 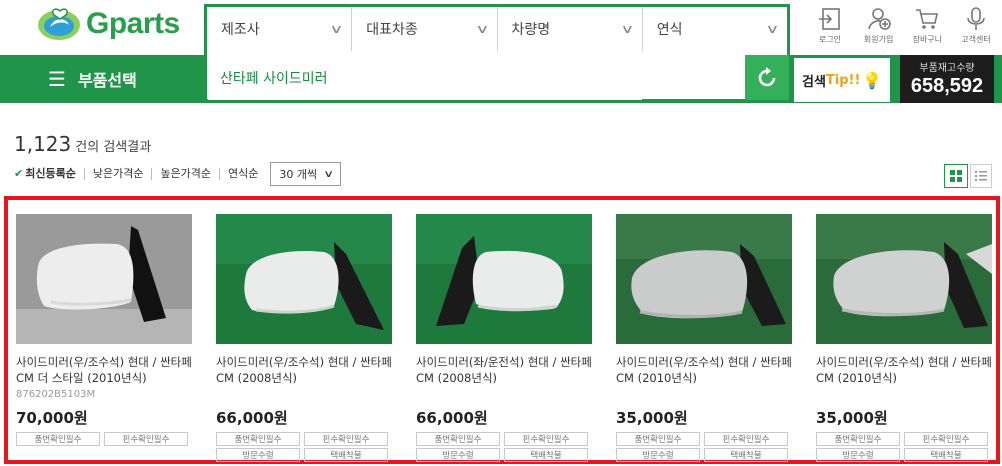 What do you see at coordinates (92, 79) in the screenshot?
I see `parts-menu-button: ☰ 부품선택` at bounding box center [92, 79].